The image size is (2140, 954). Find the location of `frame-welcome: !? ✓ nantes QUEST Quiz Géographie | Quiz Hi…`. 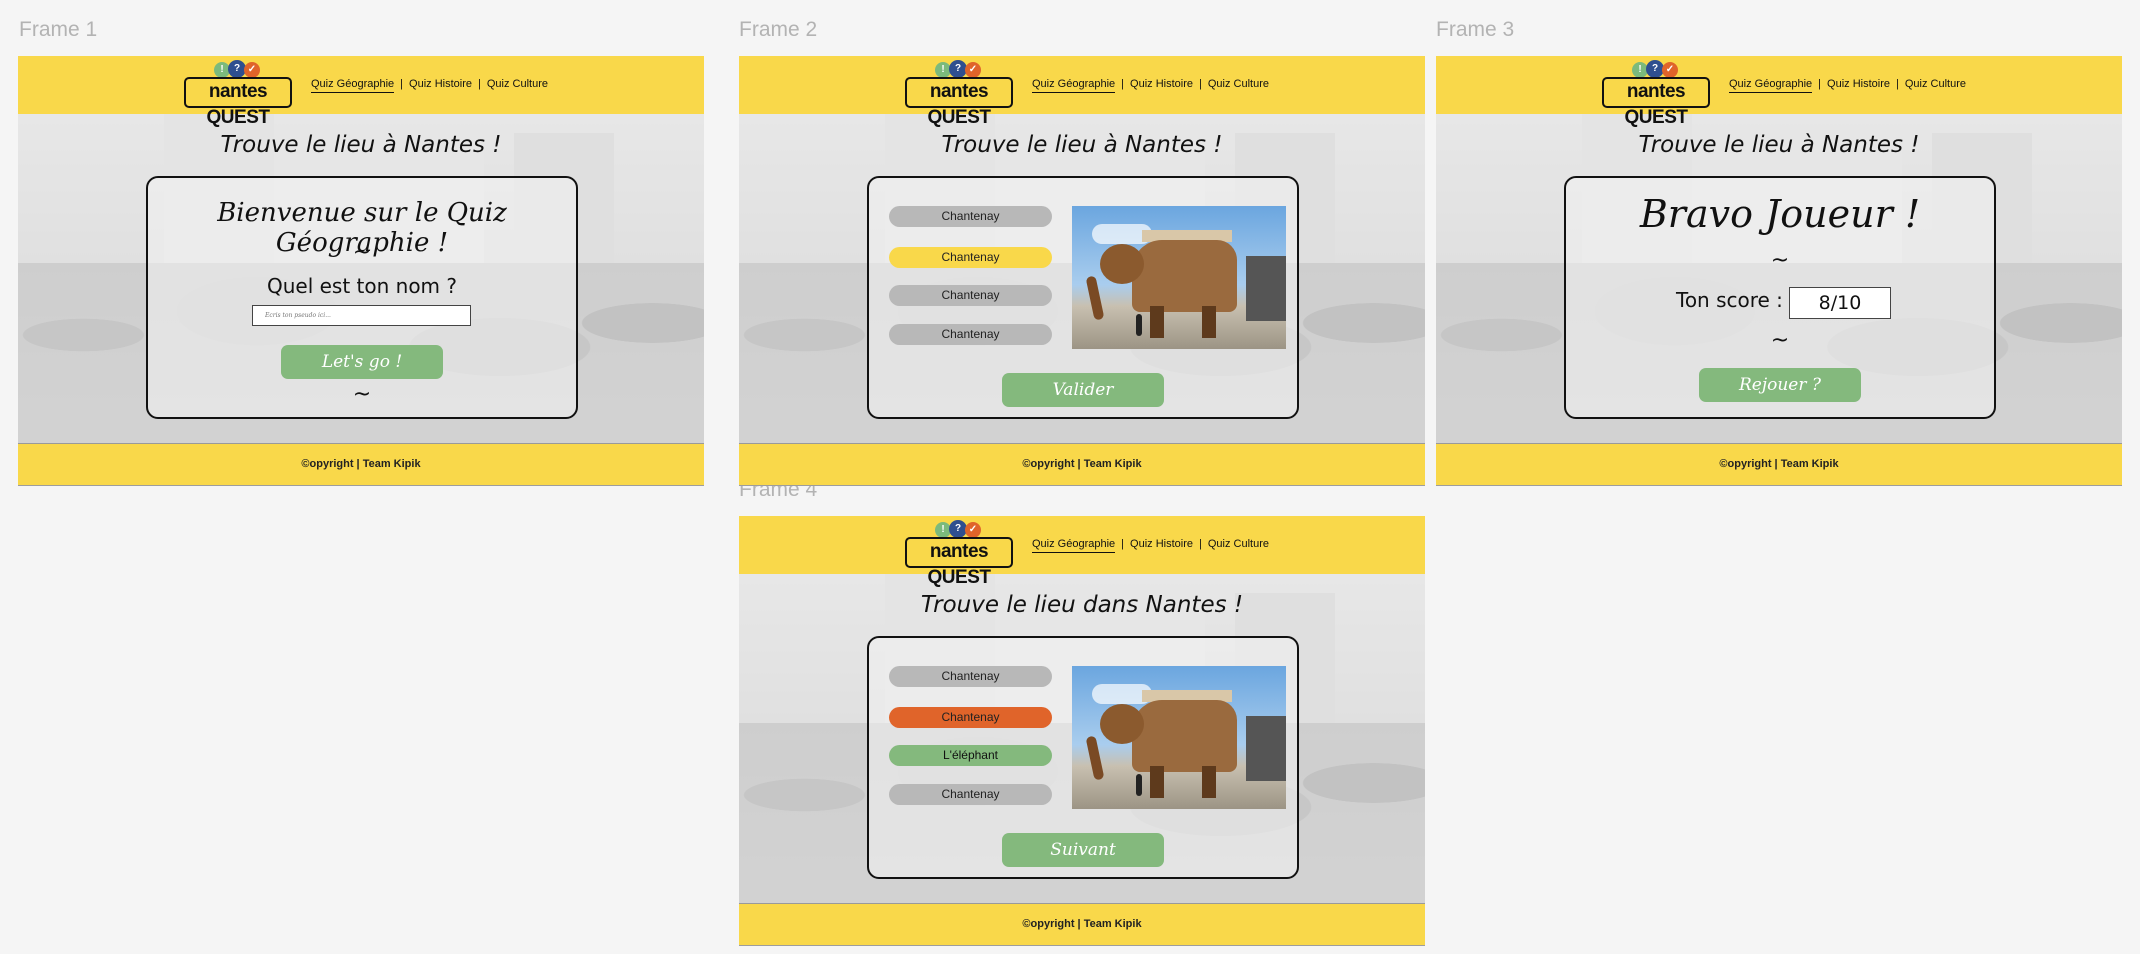

frame-welcome: !? ✓ nantes QUEST Quiz Géographie | Quiz Hi… is located at coordinates (361, 271).